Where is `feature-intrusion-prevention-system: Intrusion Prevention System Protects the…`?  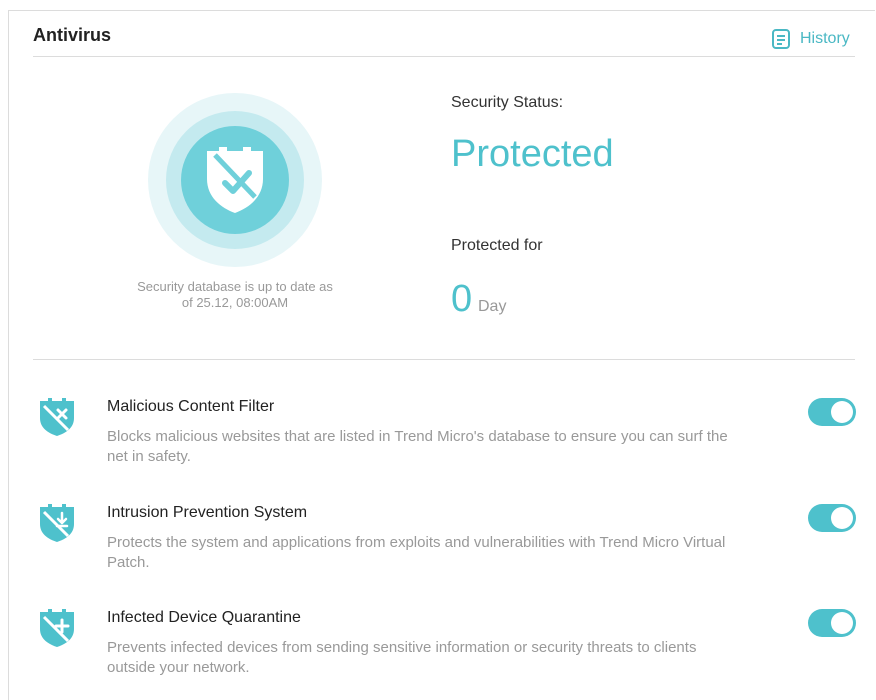 feature-intrusion-prevention-system: Intrusion Prevention System Protects the… is located at coordinates (438, 549).